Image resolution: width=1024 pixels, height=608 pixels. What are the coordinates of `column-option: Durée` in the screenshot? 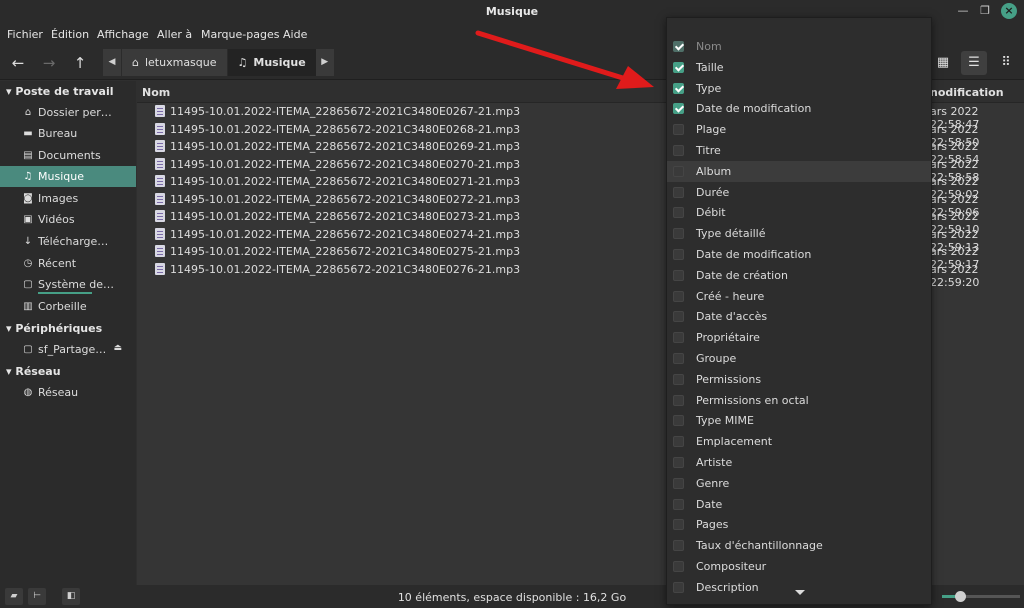 It's located at (799, 192).